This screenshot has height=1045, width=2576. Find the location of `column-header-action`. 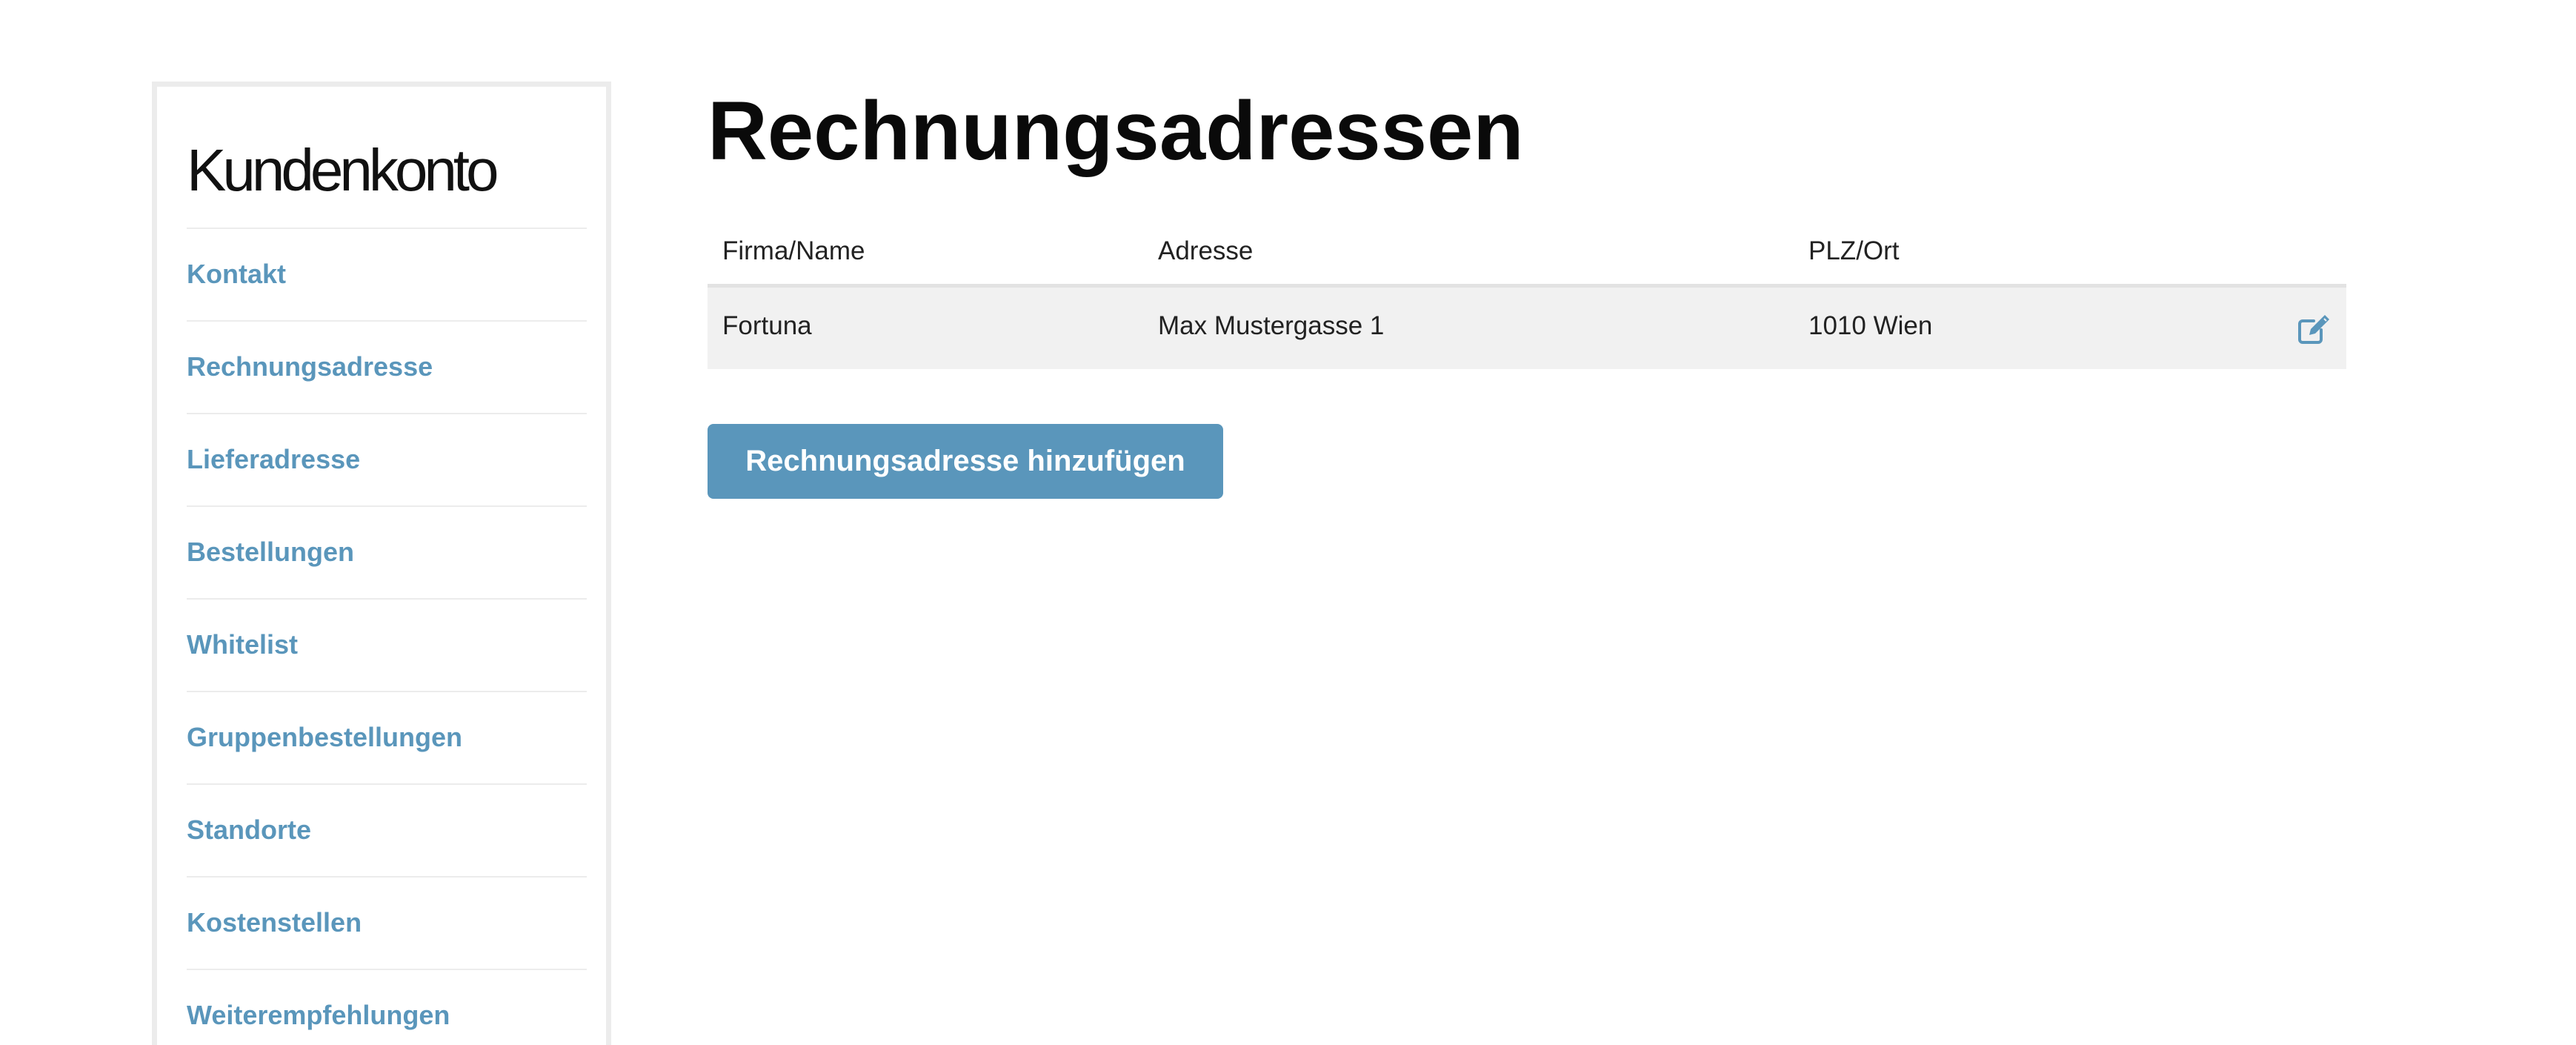

column-header-action is located at coordinates (2299, 253).